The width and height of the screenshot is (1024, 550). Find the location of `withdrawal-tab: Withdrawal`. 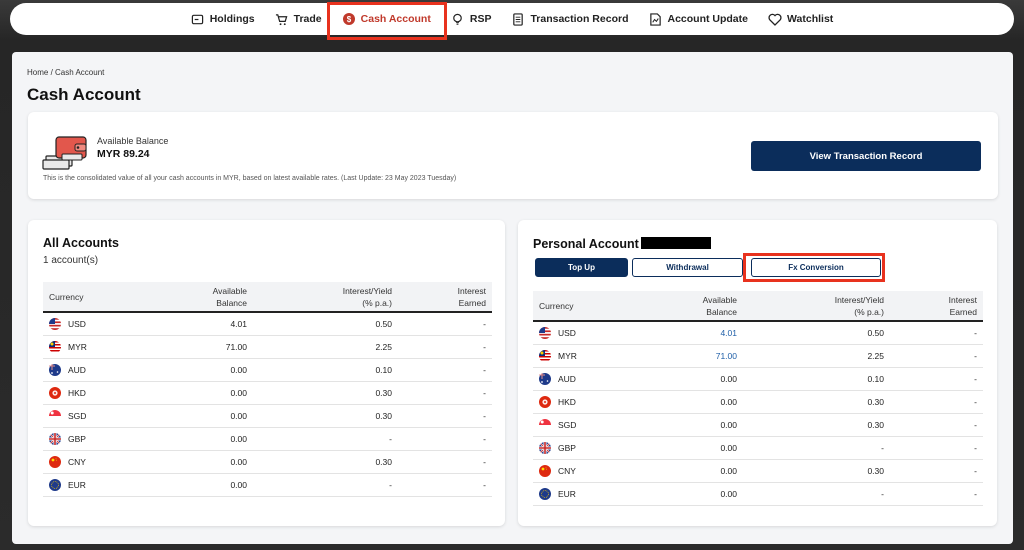

withdrawal-tab: Withdrawal is located at coordinates (687, 267).